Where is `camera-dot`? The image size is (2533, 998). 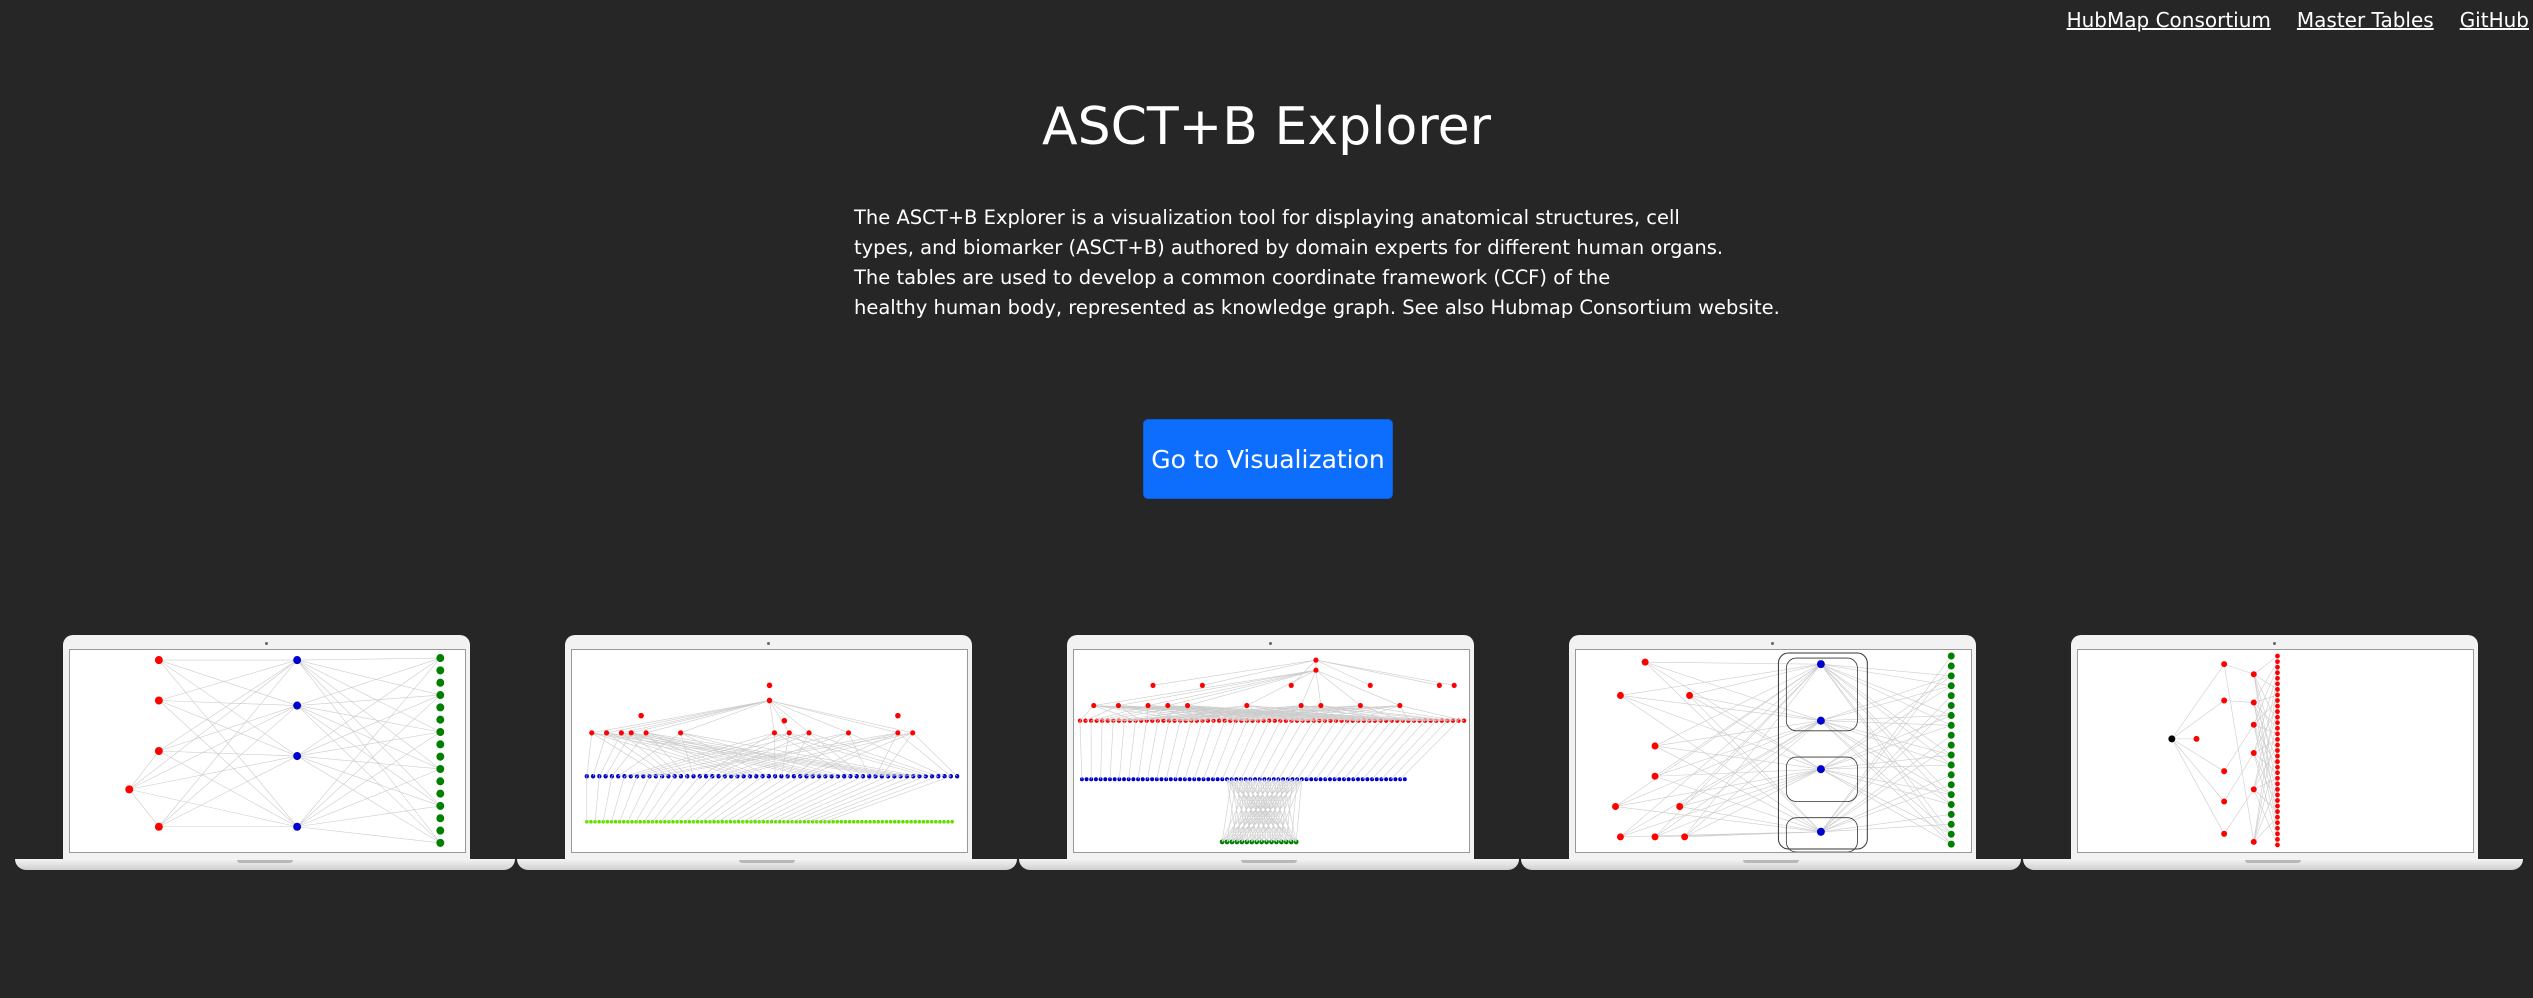 camera-dot is located at coordinates (2274, 643).